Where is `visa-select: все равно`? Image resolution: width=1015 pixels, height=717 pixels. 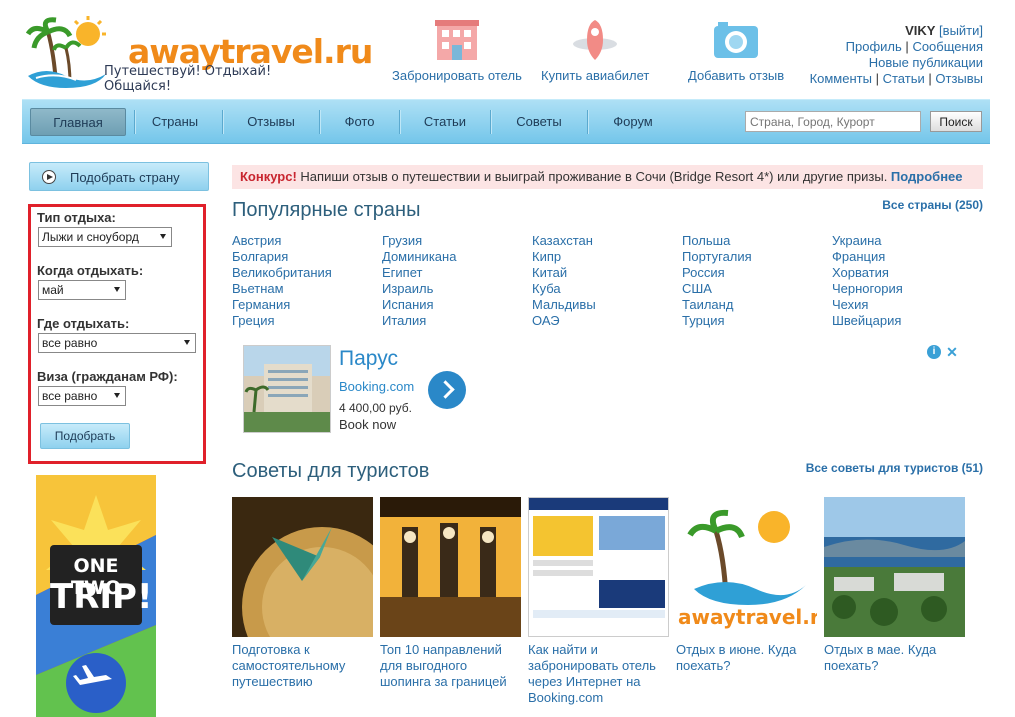
visa-select: все равно is located at coordinates (82, 396).